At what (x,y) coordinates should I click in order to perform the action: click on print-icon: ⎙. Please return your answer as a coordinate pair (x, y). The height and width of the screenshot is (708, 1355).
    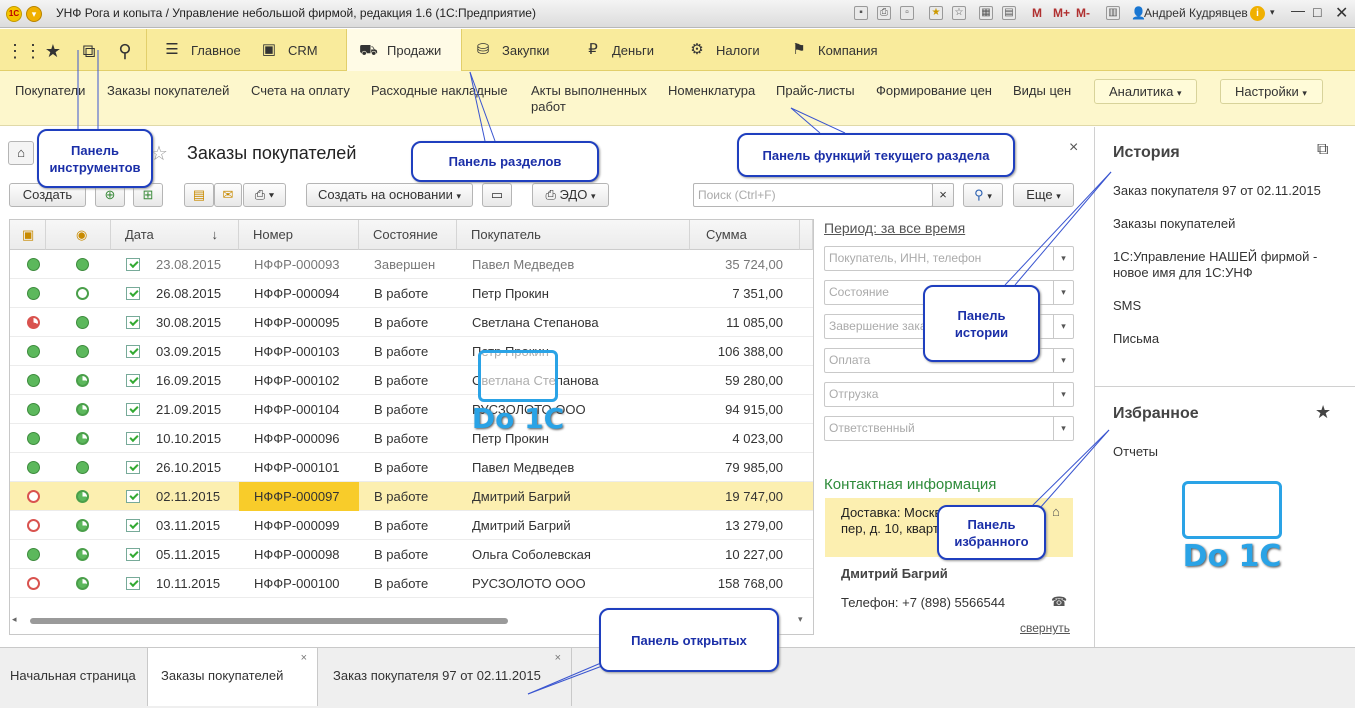
    Looking at the image, I should click on (884, 13).